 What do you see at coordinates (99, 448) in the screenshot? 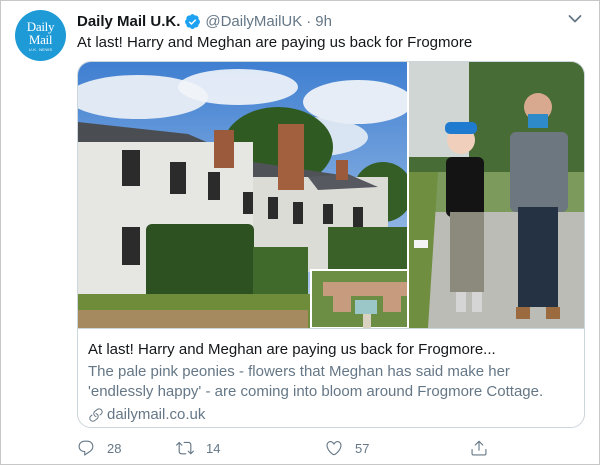
I see `reply-button: 28` at bounding box center [99, 448].